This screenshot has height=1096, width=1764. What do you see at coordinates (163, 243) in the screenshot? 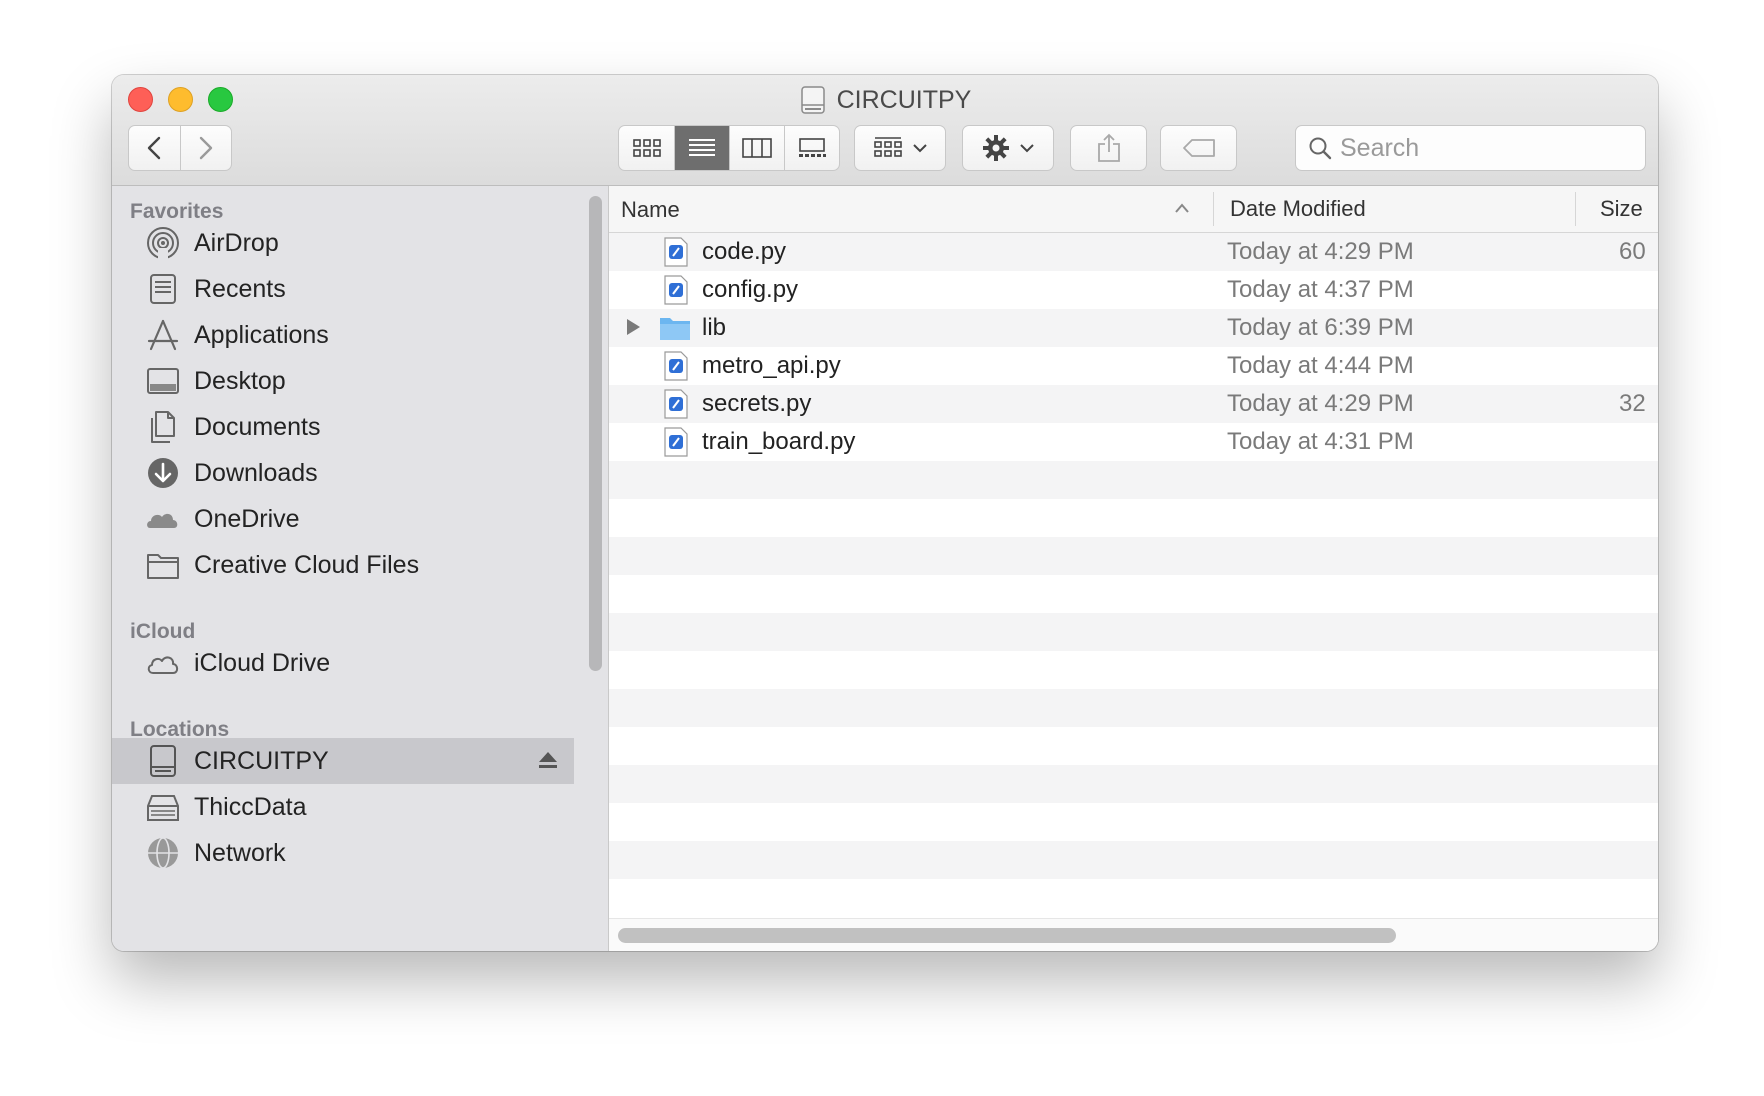
I see `airdrop-icon` at bounding box center [163, 243].